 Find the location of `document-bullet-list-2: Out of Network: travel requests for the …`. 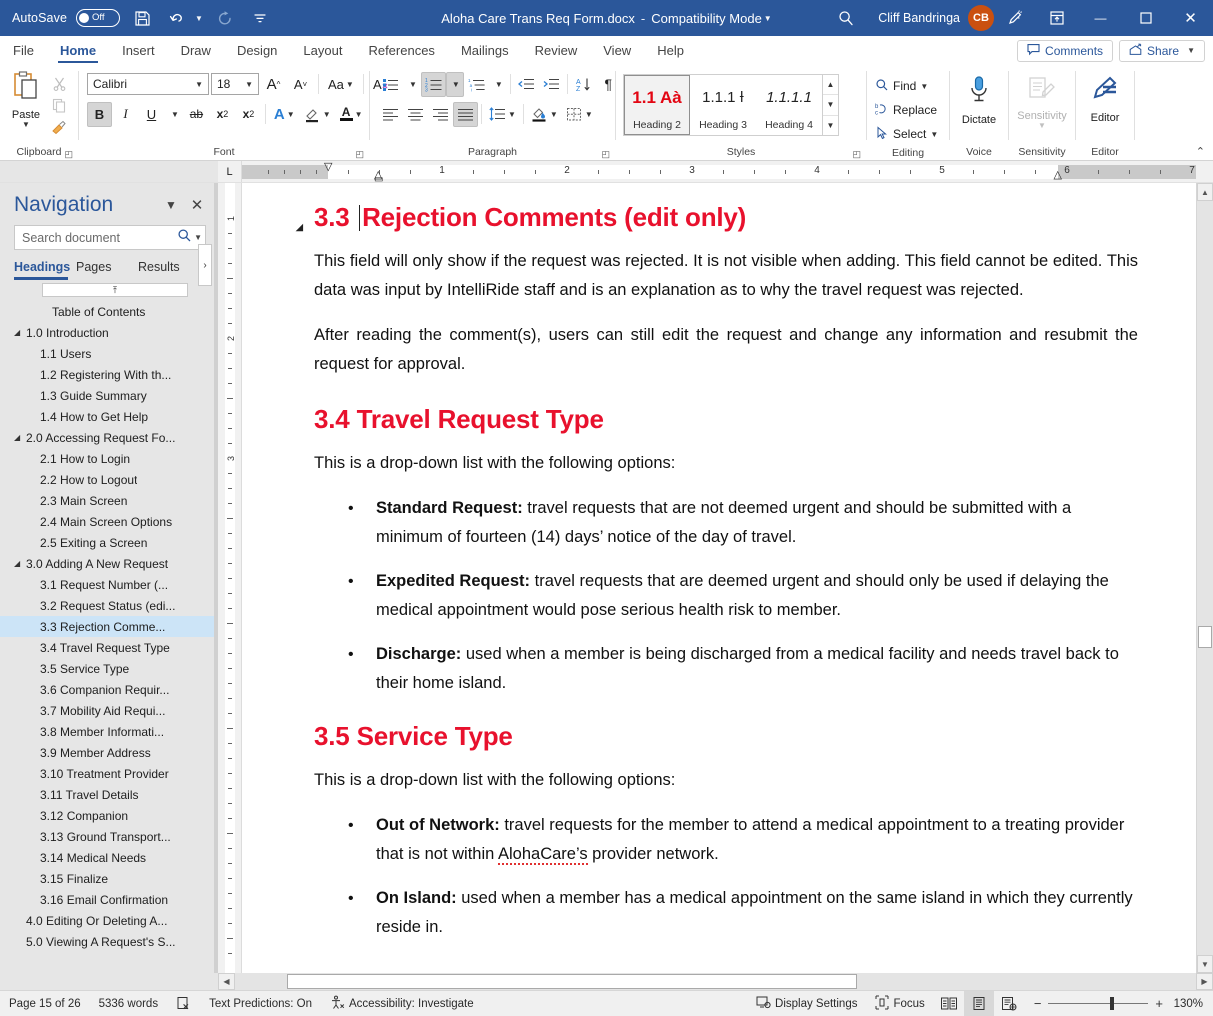

document-bullet-list-2: Out of Network: travel requests for the … is located at coordinates (726, 876).